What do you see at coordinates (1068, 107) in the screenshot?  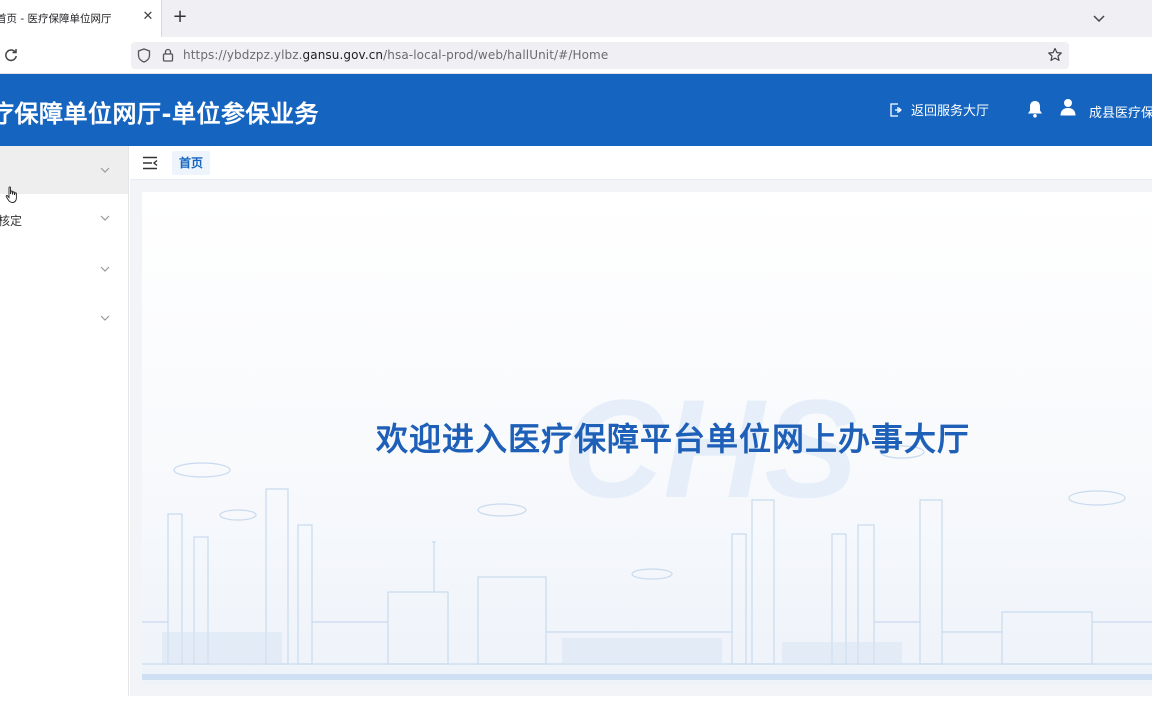 I see `user-icon` at bounding box center [1068, 107].